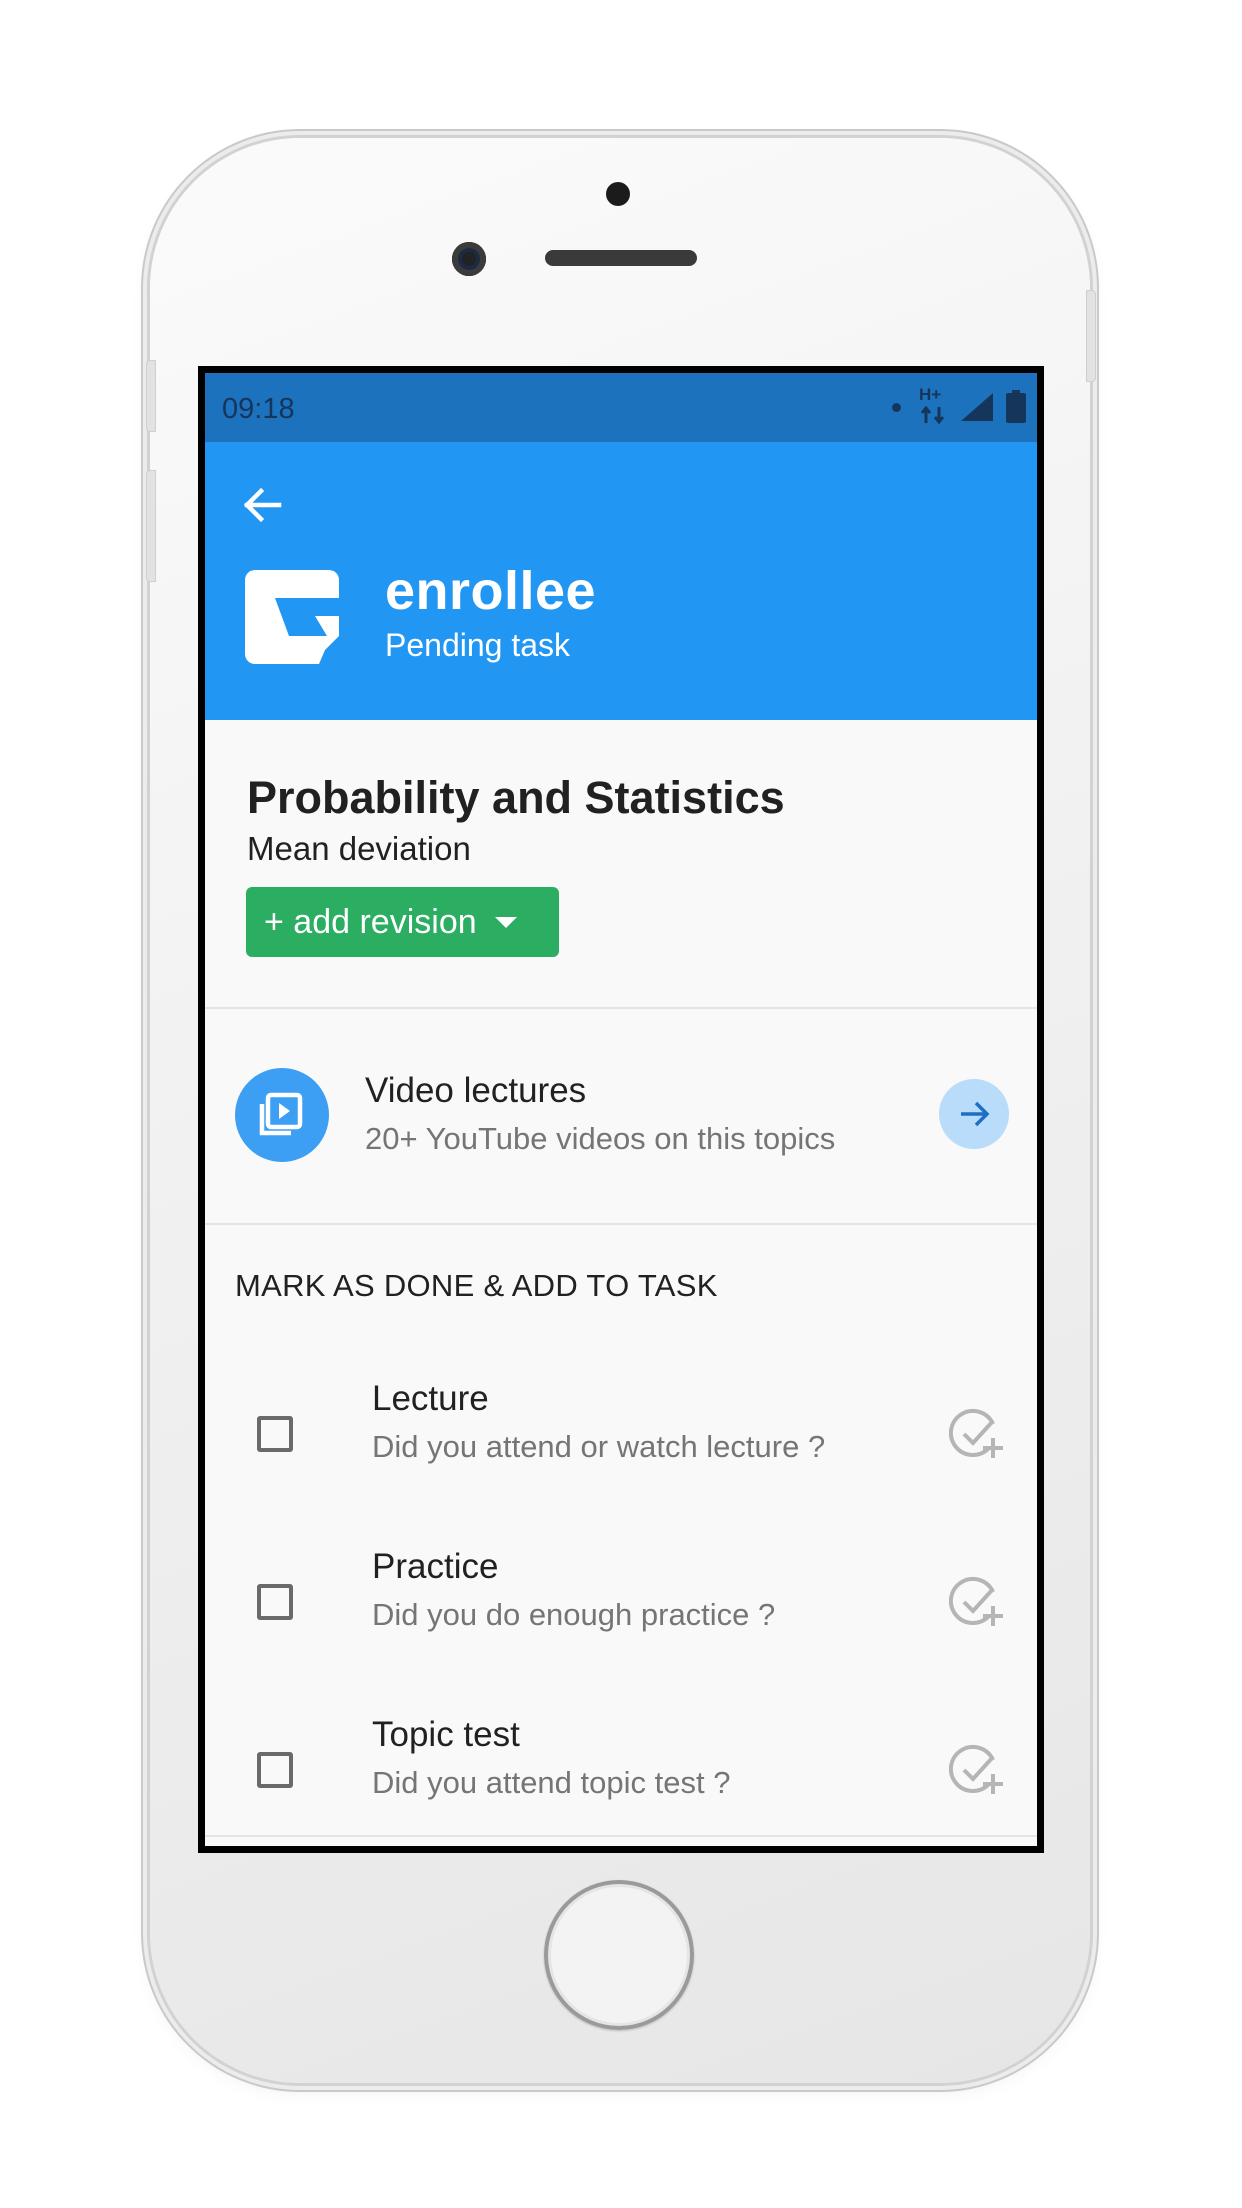 This screenshot has height=2208, width=1242. What do you see at coordinates (618, 194) in the screenshot?
I see `proximity-sensor` at bounding box center [618, 194].